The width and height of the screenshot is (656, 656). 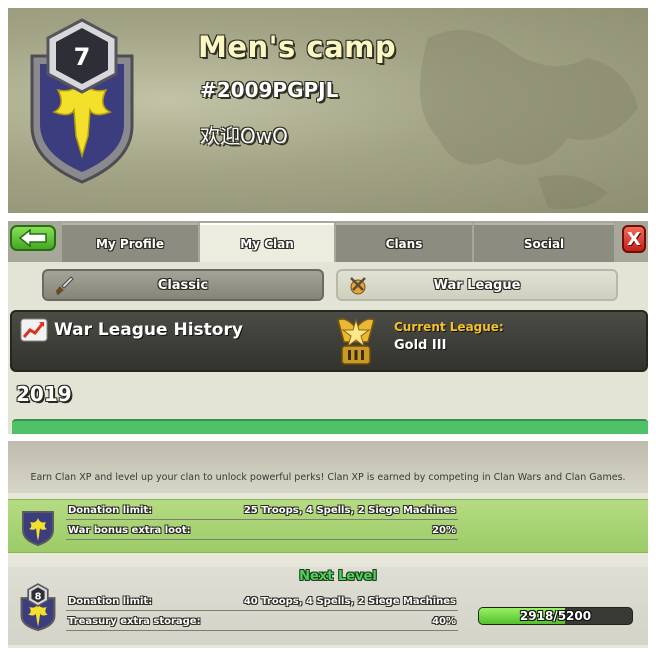 What do you see at coordinates (444, 621) in the screenshot?
I see `perk-value: 40%` at bounding box center [444, 621].